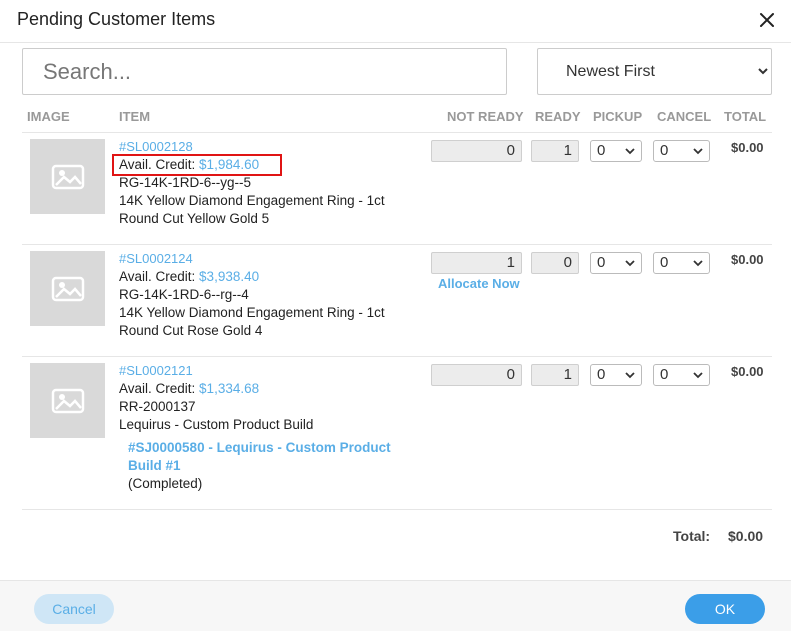 This screenshot has width=791, height=631. I want to click on column-header-not-ready: NOT READY, so click(485, 116).